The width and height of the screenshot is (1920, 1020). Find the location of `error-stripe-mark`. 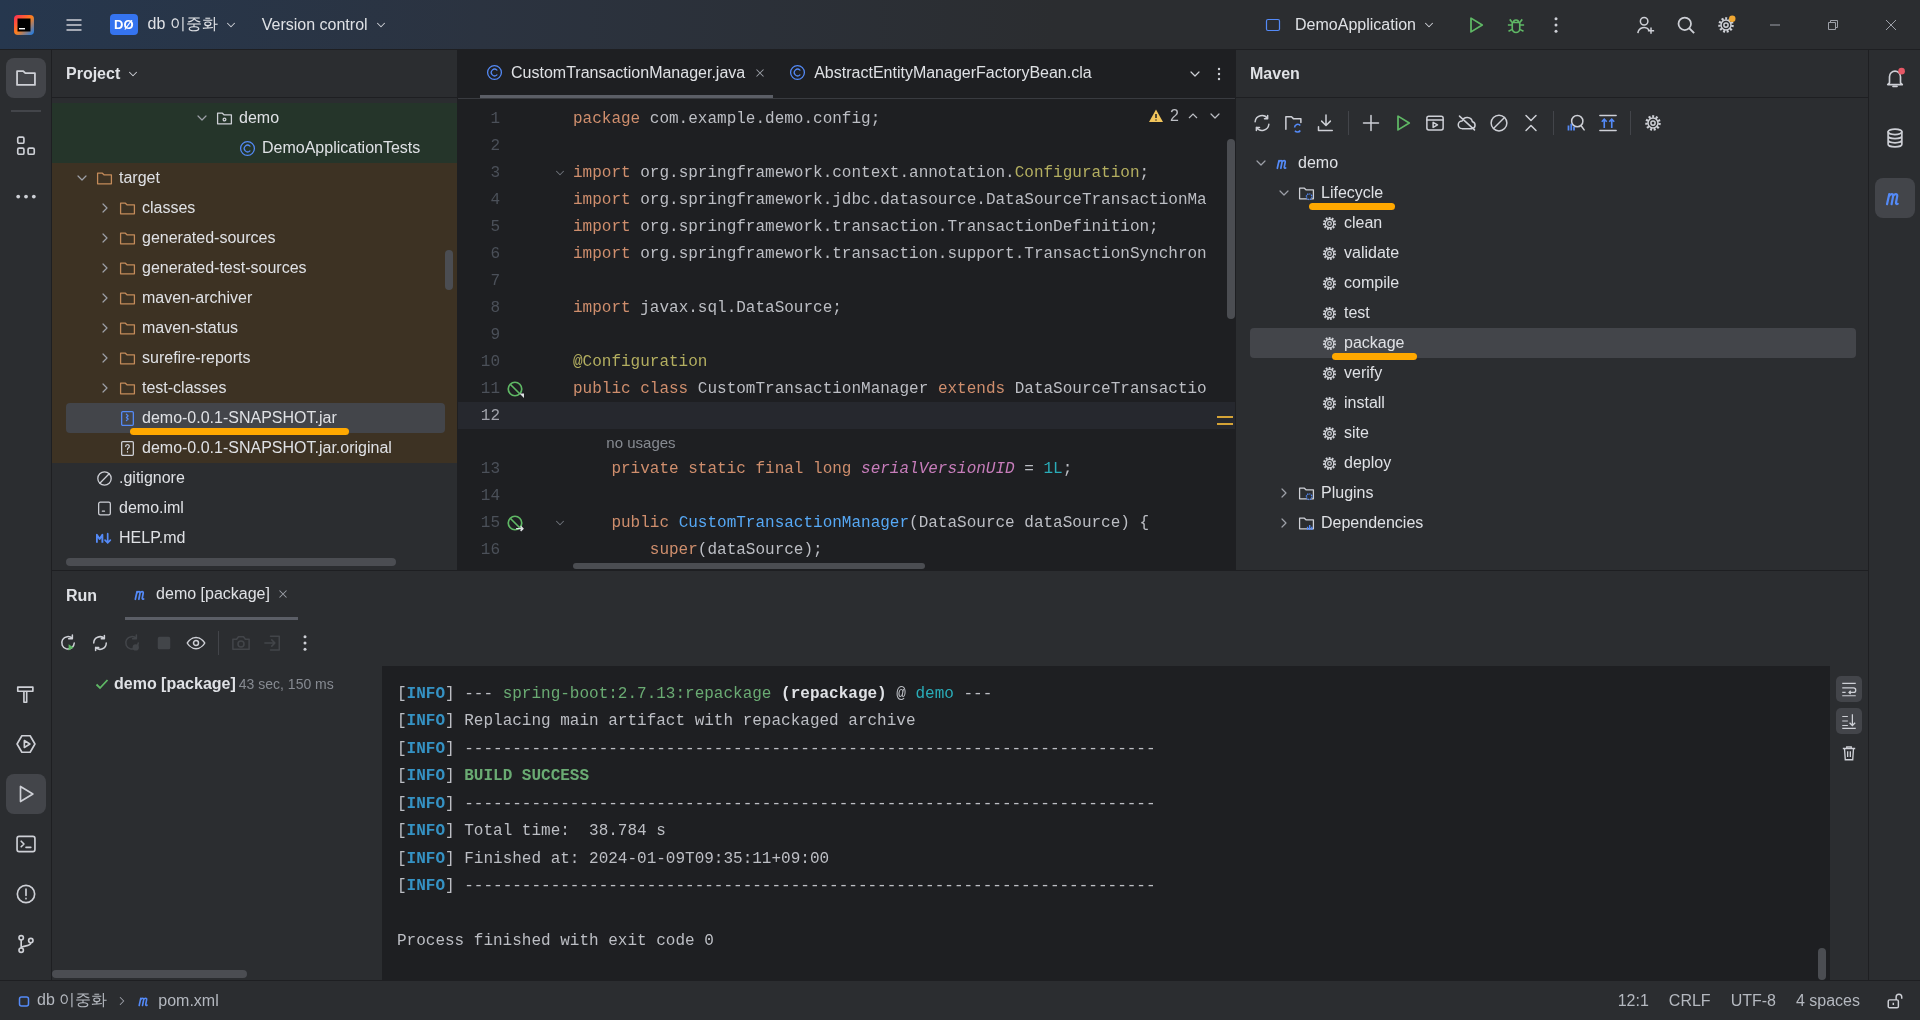

error-stripe-mark is located at coordinates (1225, 420).